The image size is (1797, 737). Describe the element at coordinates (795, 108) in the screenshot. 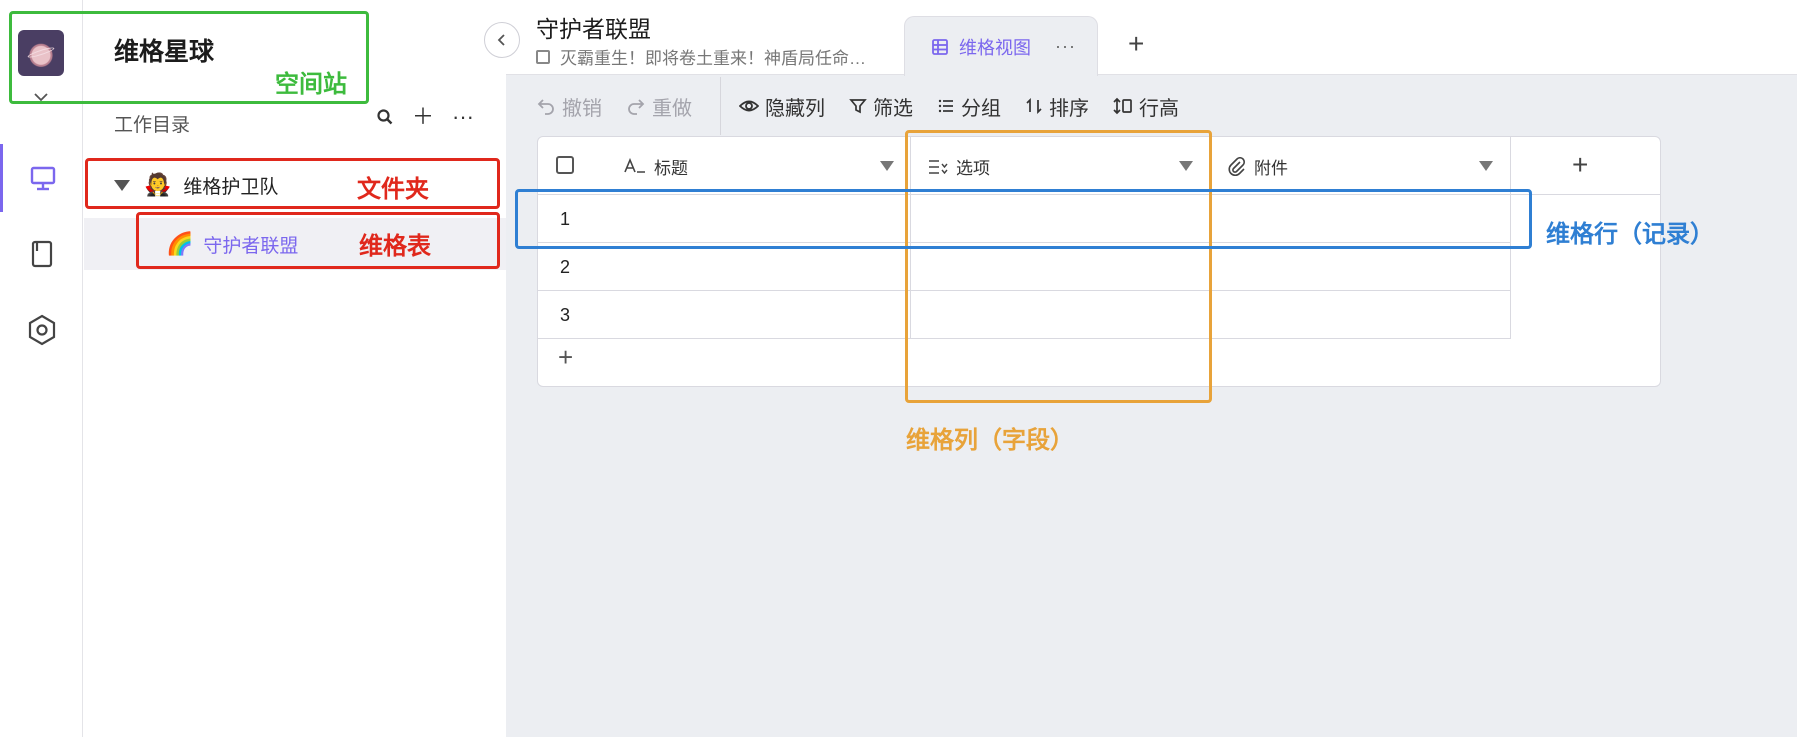

I see `hide-columns-label: 隐藏列` at that location.